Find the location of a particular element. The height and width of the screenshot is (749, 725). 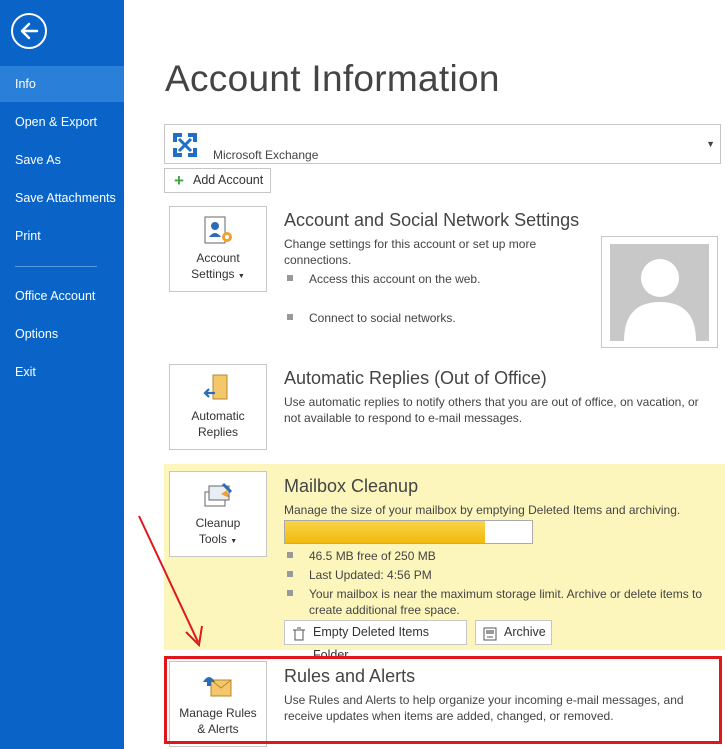

nav-item-options: Options is located at coordinates (62, 334).